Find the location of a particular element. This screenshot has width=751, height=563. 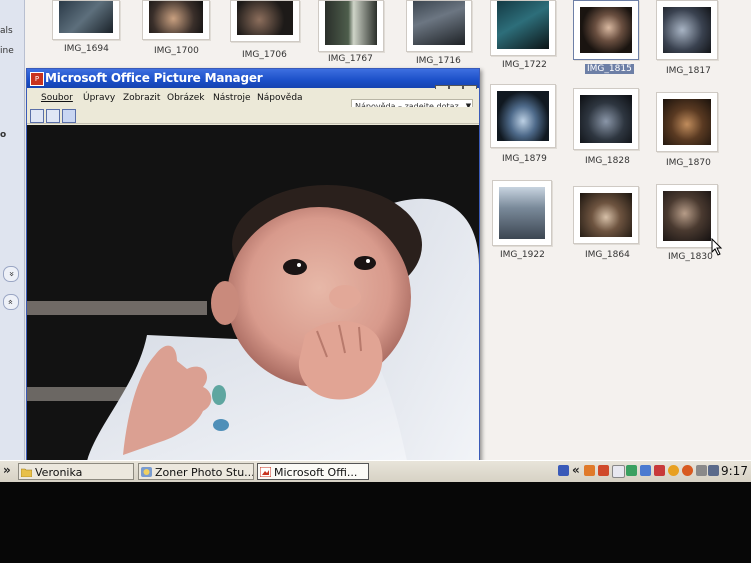

monitor-bezel is located at coordinates (375, 522).